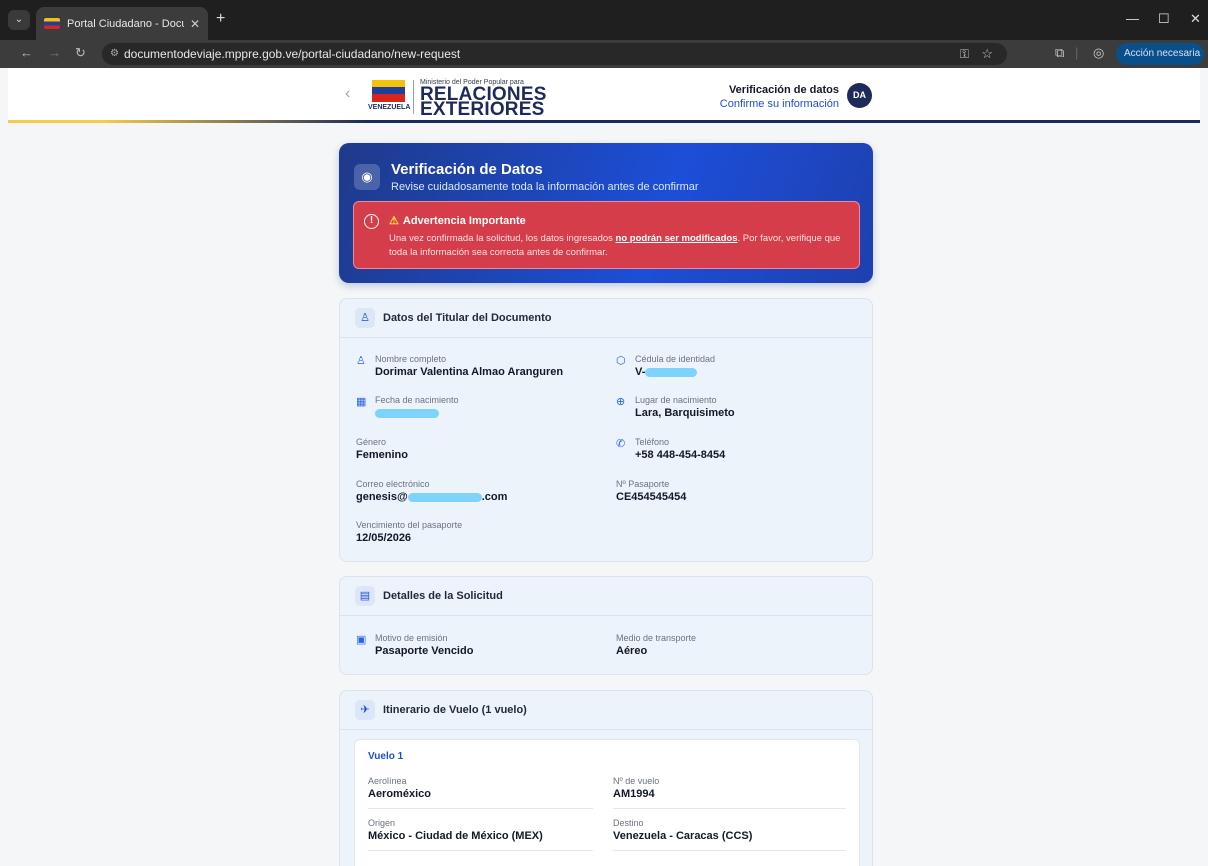 The width and height of the screenshot is (1208, 866). What do you see at coordinates (347, 94) in the screenshot?
I see `back-chevron-icon: ‹` at bounding box center [347, 94].